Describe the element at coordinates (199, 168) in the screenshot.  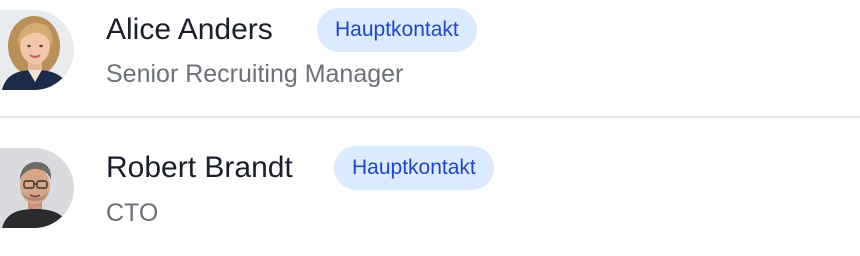
I see `contact-name: Robert Brandt` at that location.